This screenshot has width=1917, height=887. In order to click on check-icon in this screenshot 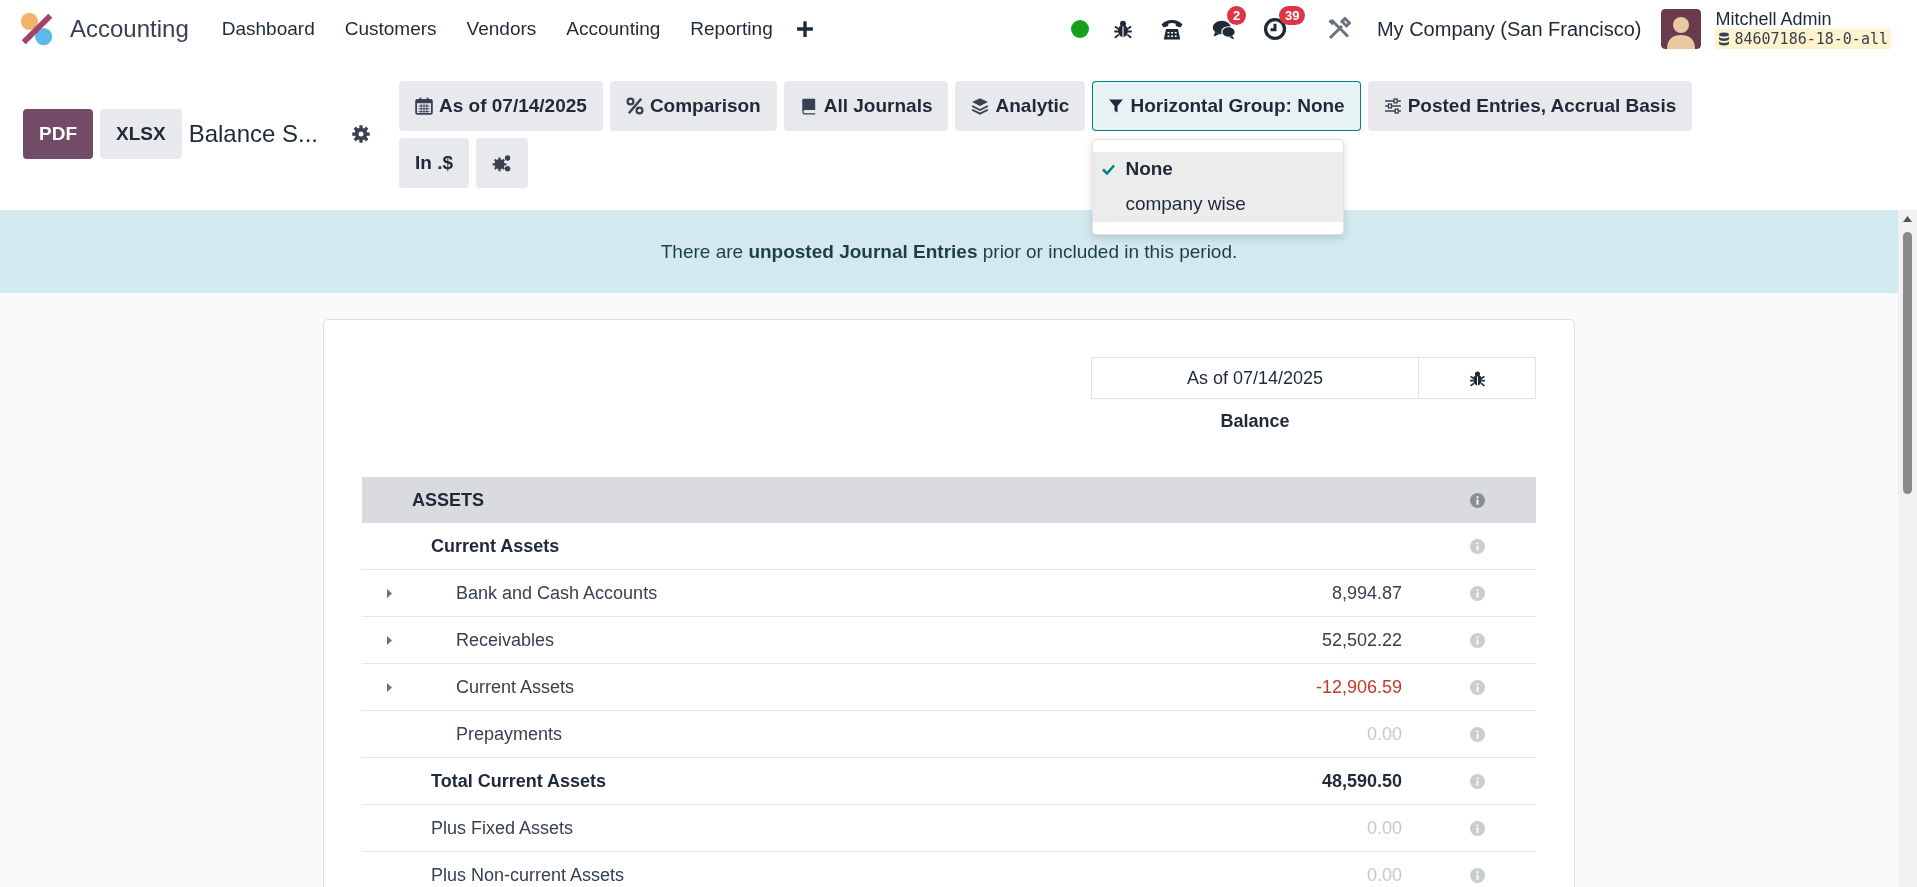, I will do `click(1109, 169)`.